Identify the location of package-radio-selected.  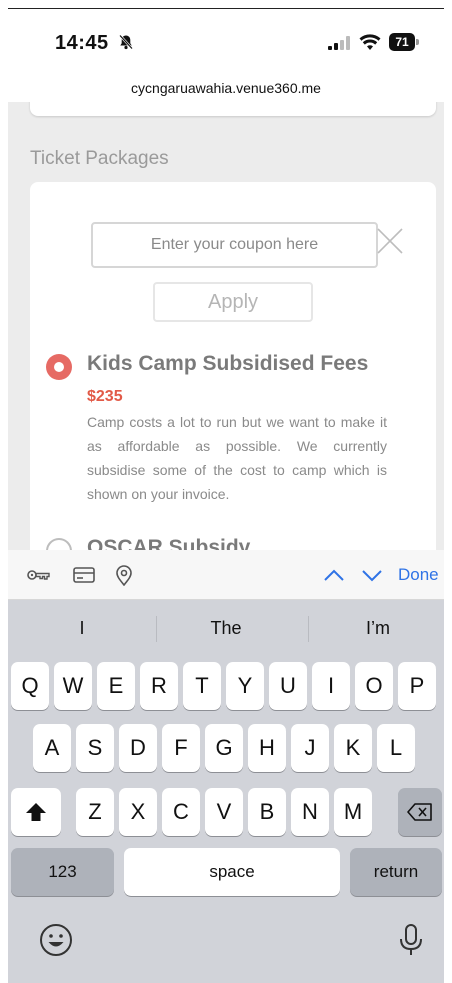
(59, 367).